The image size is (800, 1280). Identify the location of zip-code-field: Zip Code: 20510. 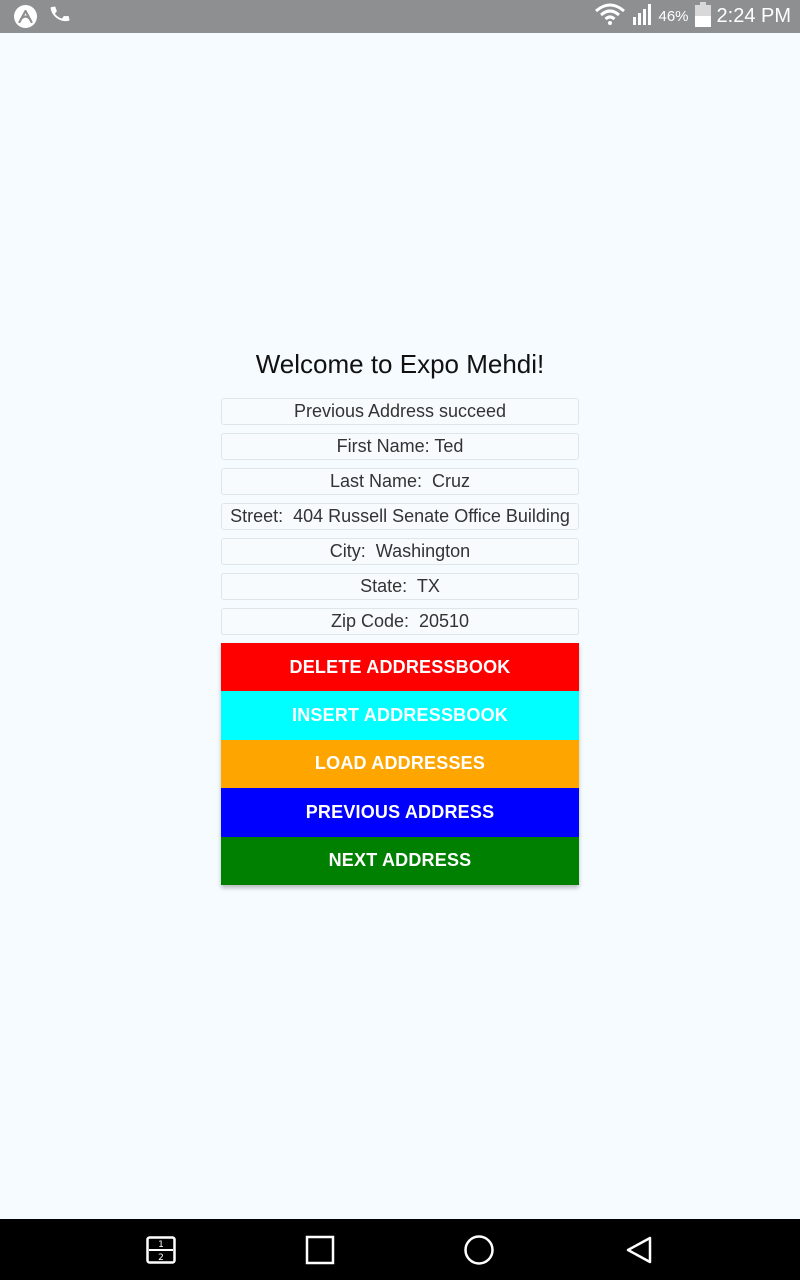
(400, 621).